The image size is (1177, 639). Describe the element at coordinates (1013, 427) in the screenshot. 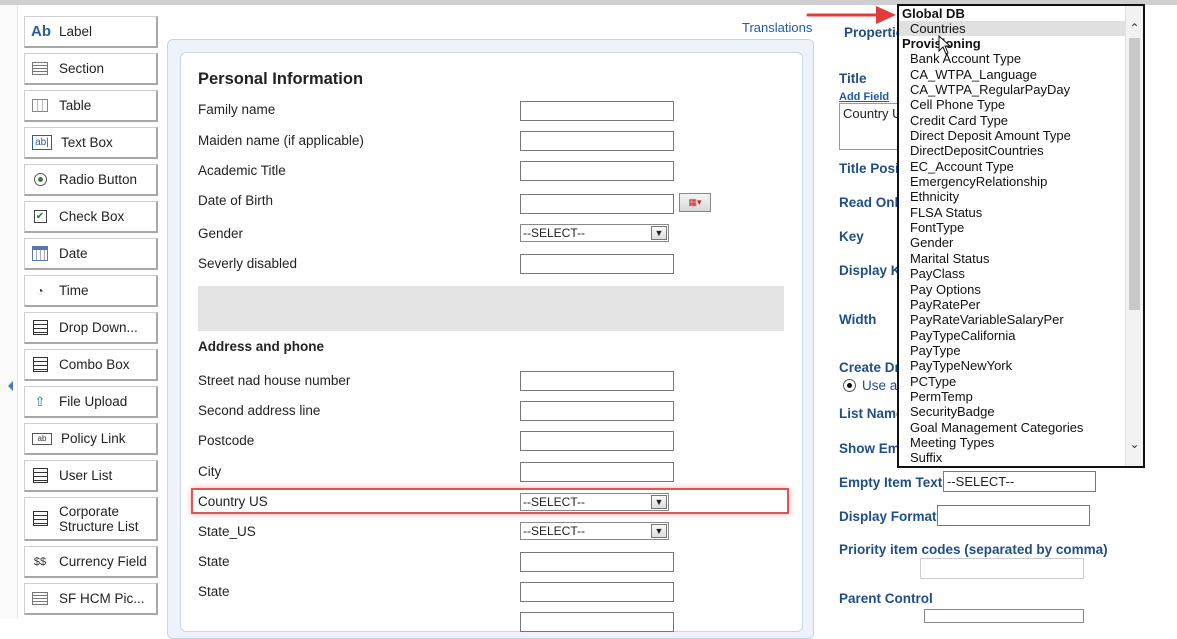

I see `dropdown-option: Goal Management Categories` at that location.